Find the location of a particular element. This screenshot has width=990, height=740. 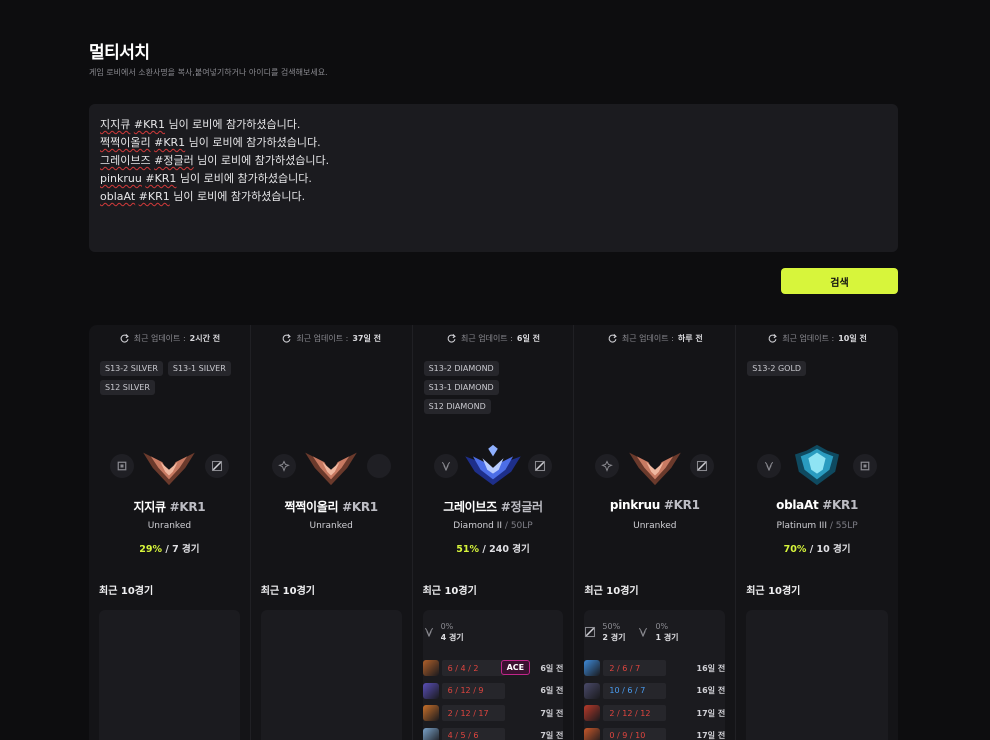

game-time: 7일 전 is located at coordinates (552, 713).